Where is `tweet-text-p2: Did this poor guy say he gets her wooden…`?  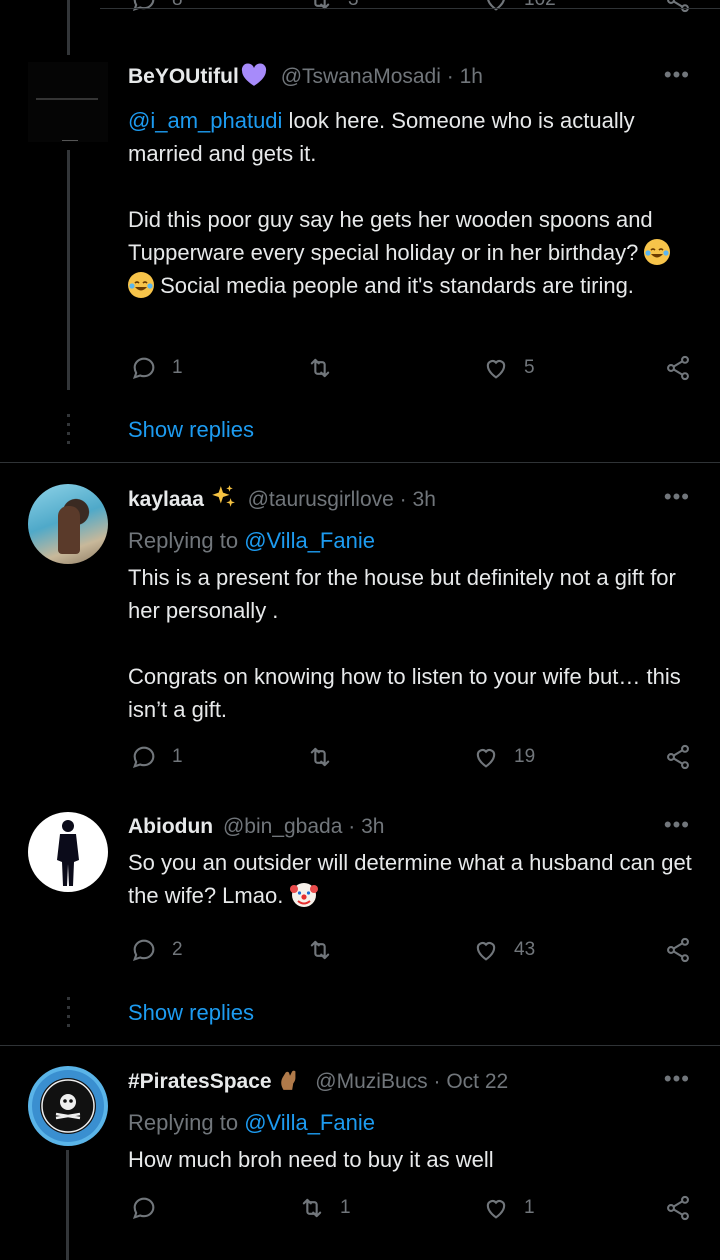
tweet-text-p2: Did this poor guy say he gets her wooden… is located at coordinates (414, 252).